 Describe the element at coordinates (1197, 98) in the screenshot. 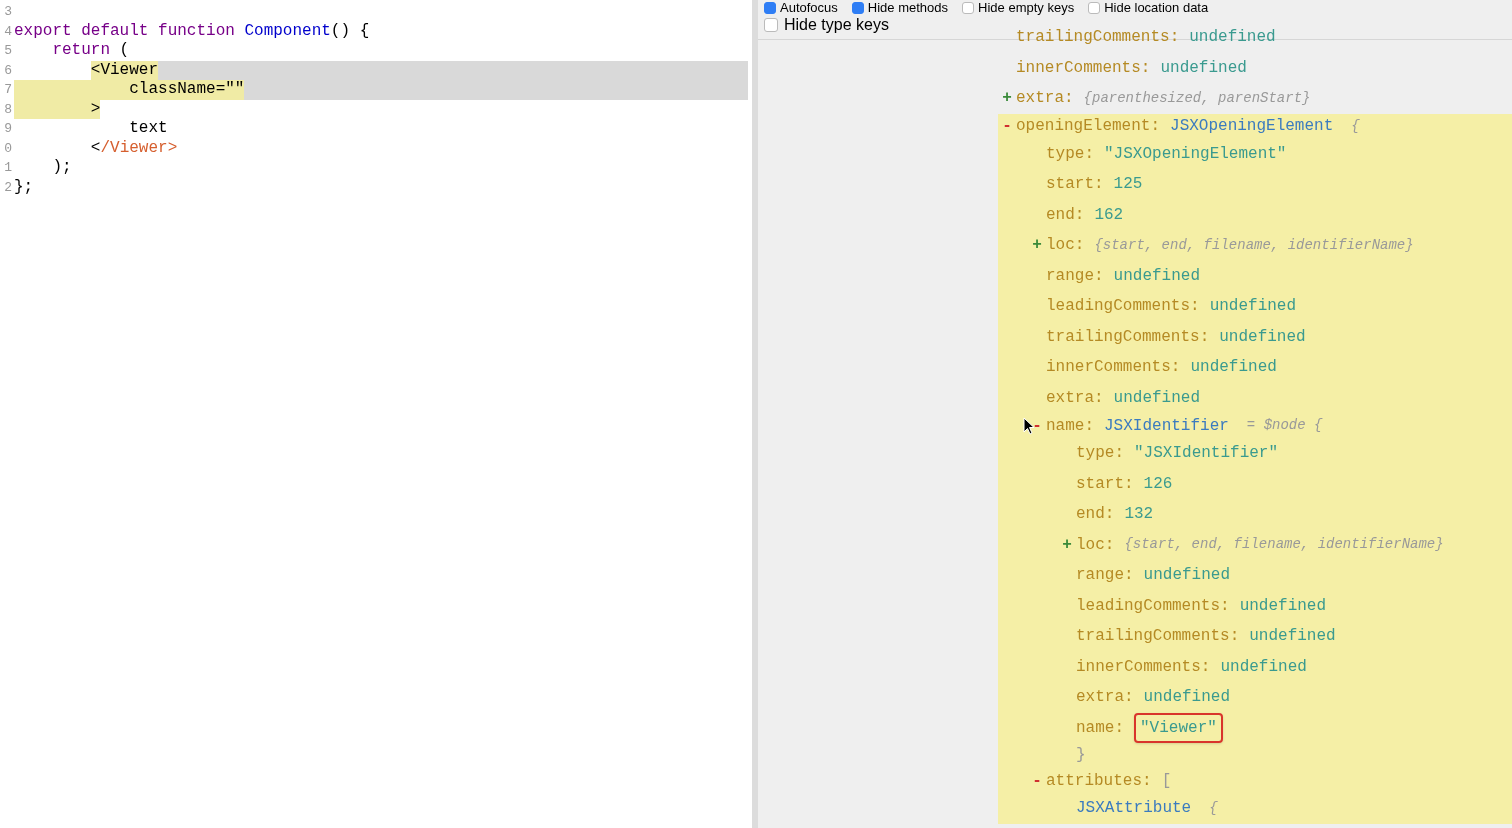

I see `property-value: {parenthesized, parenStart}` at that location.